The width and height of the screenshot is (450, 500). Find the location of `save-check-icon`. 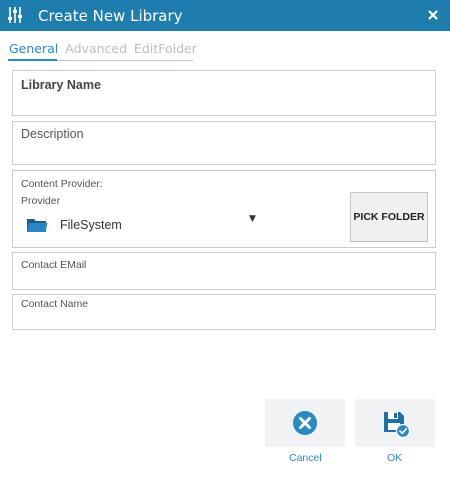

save-check-icon is located at coordinates (397, 425).